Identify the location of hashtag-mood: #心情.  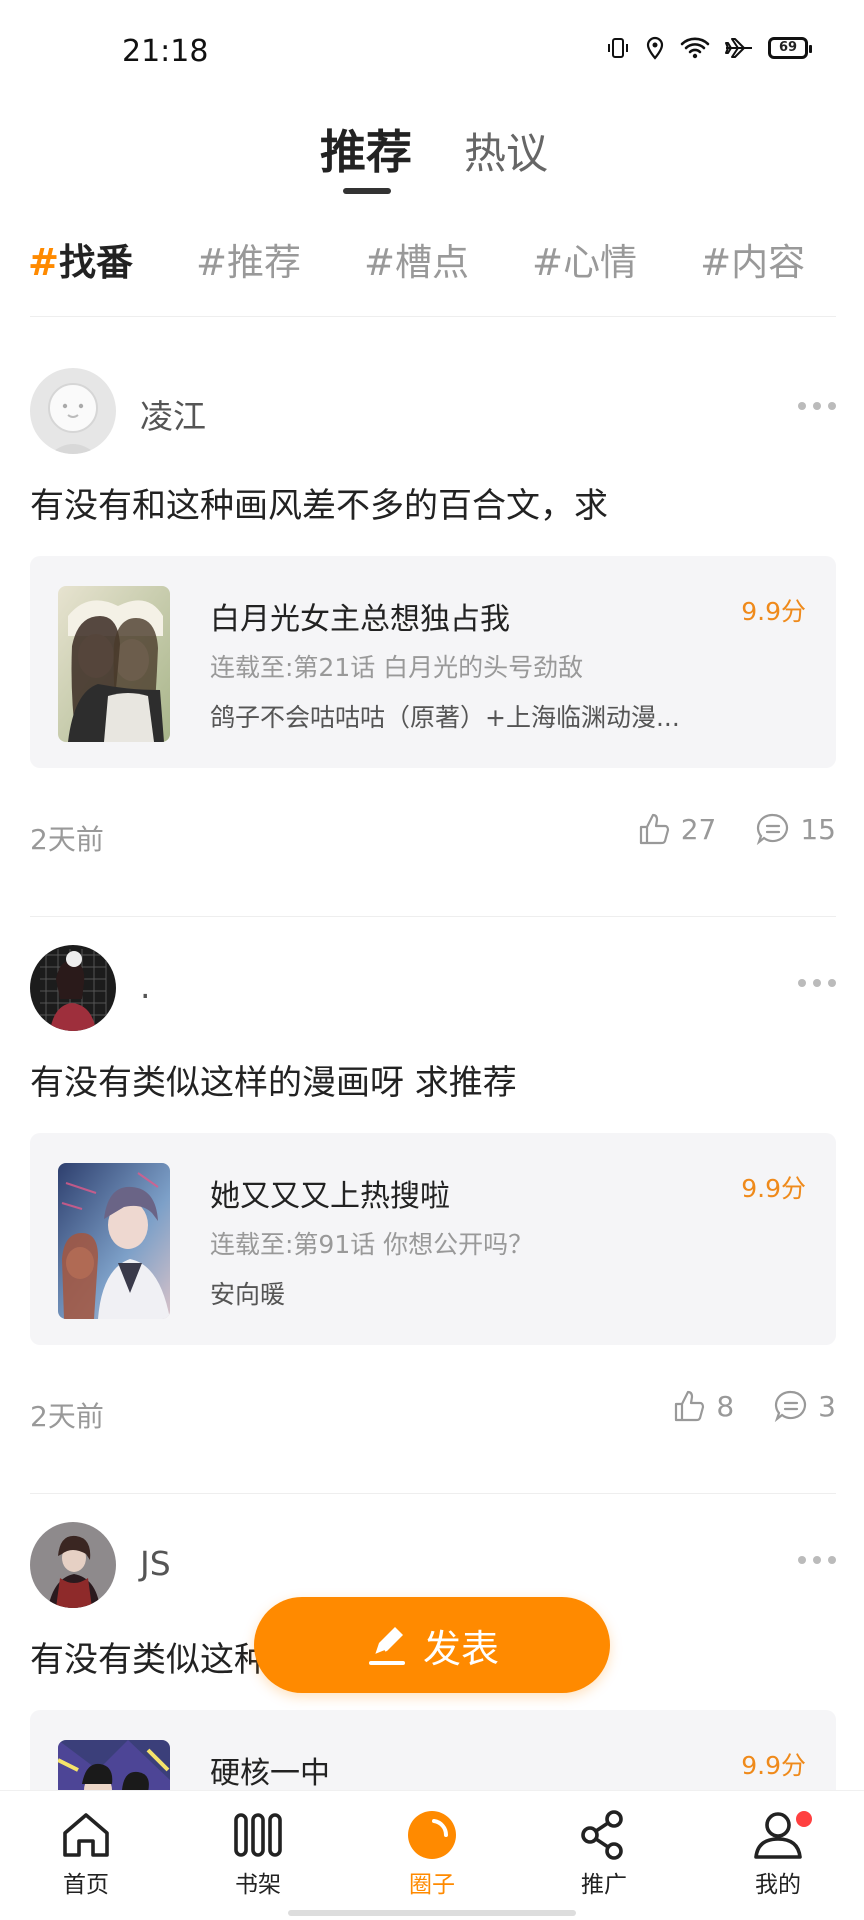
(584, 262).